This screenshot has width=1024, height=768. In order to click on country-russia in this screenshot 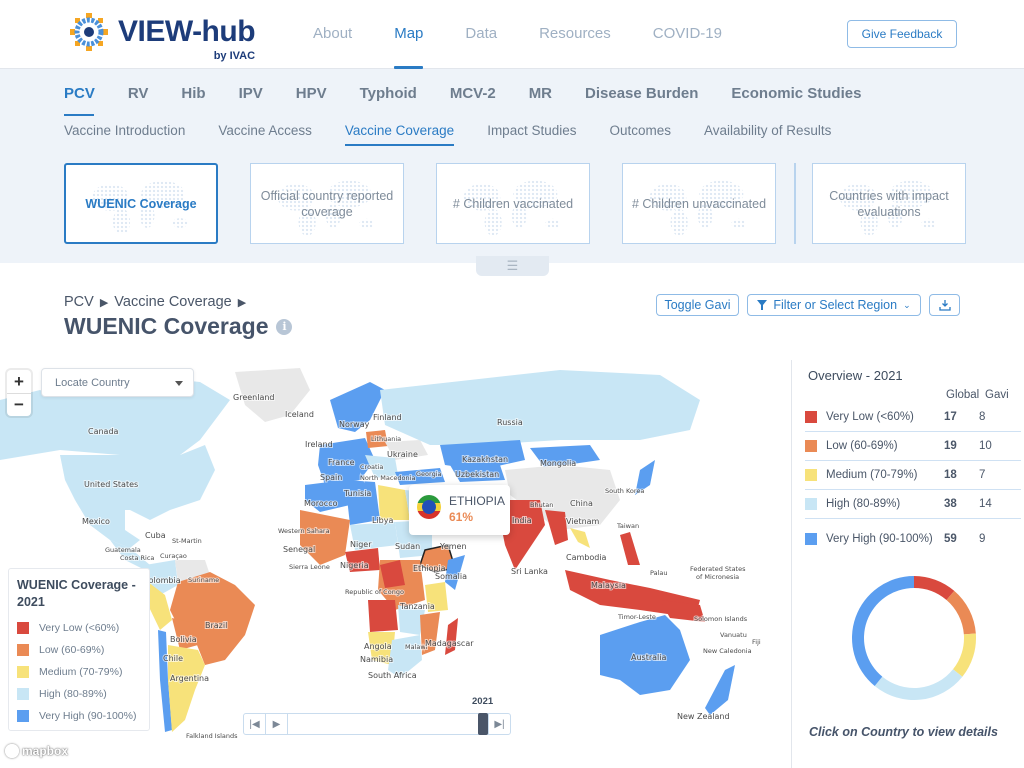, I will do `click(540, 407)`.